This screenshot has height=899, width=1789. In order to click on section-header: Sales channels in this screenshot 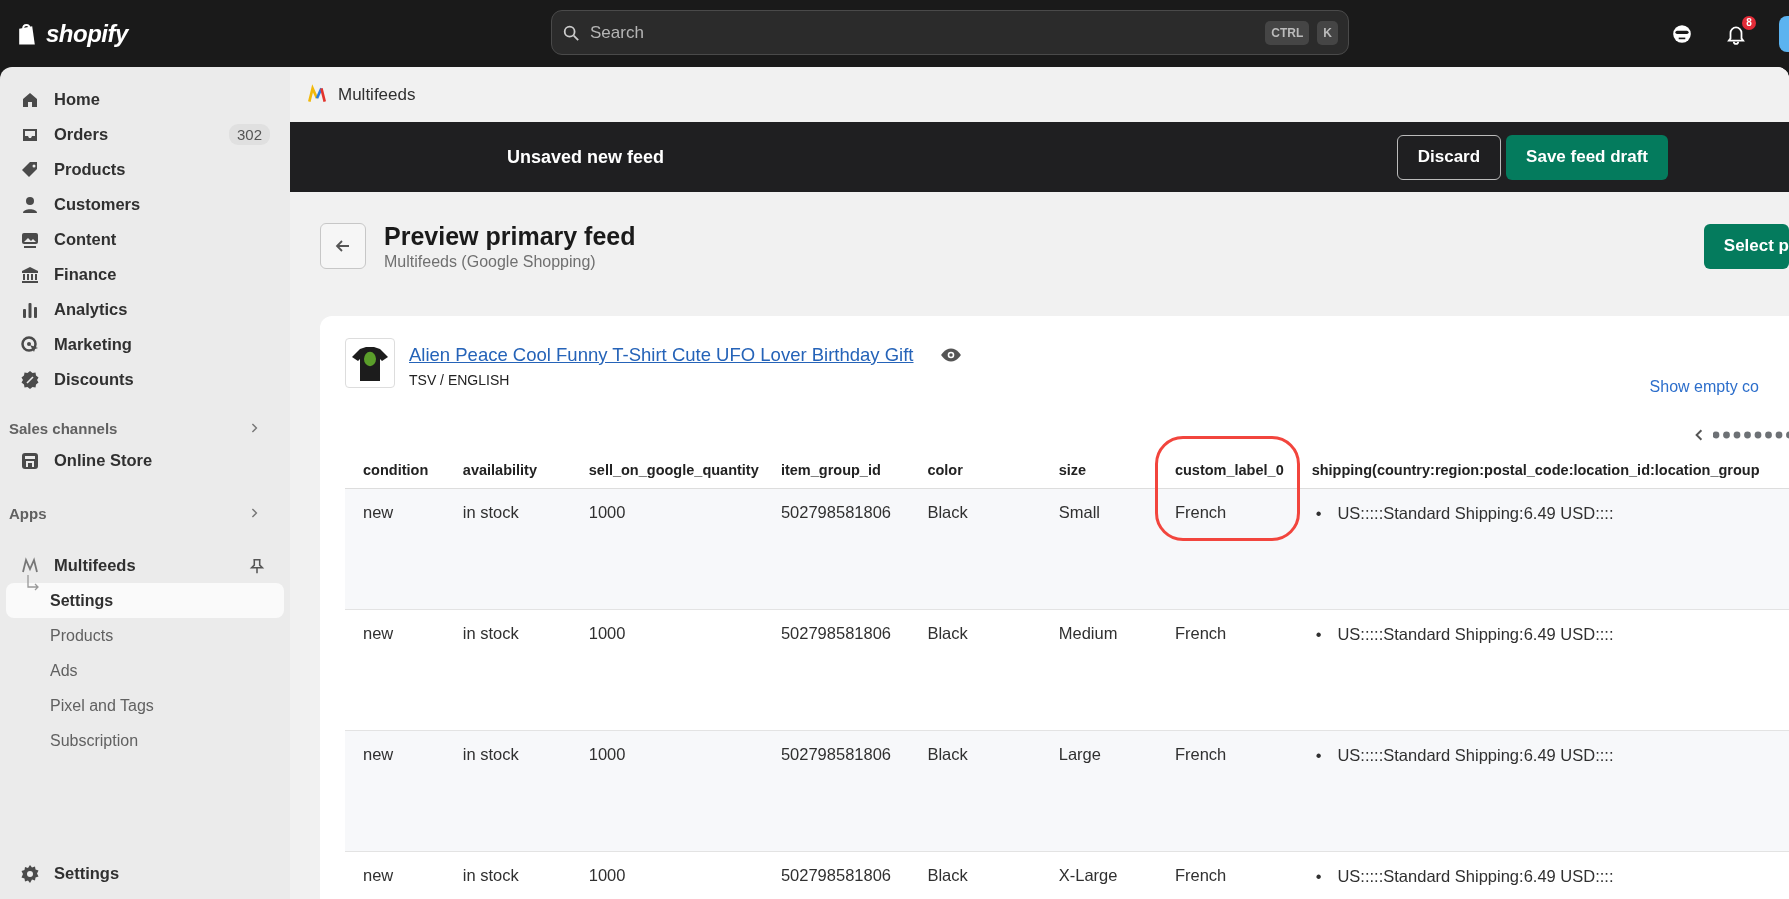, I will do `click(145, 428)`.